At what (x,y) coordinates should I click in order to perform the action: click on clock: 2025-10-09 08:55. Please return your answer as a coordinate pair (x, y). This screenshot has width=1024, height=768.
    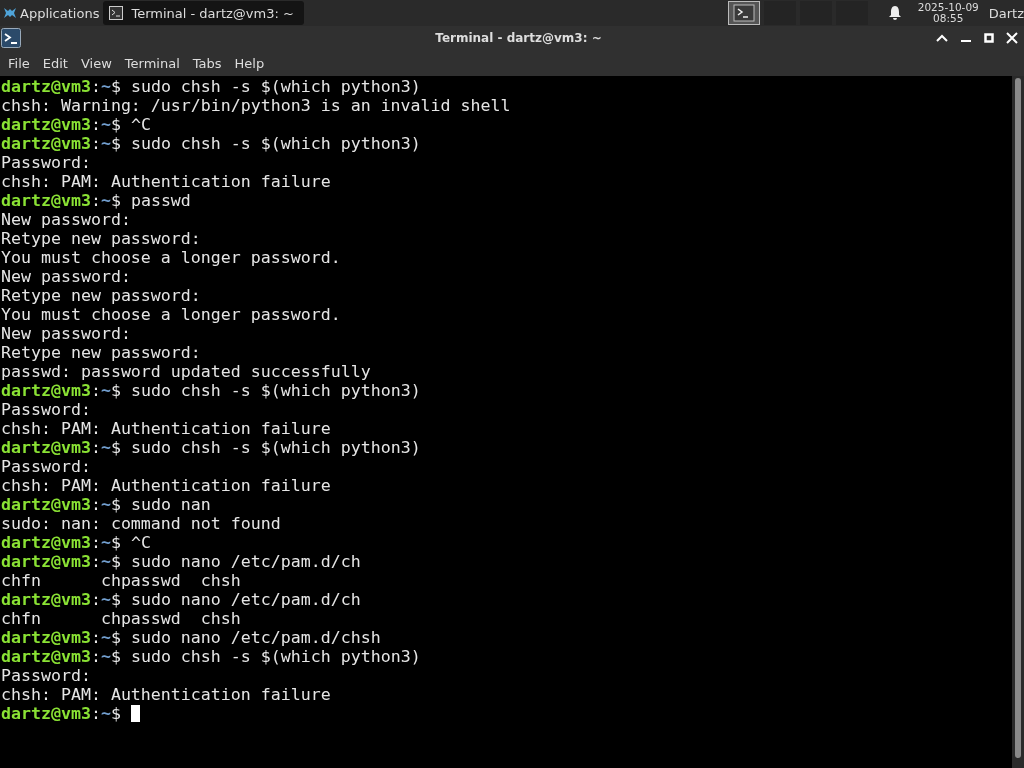
    Looking at the image, I should click on (948, 13).